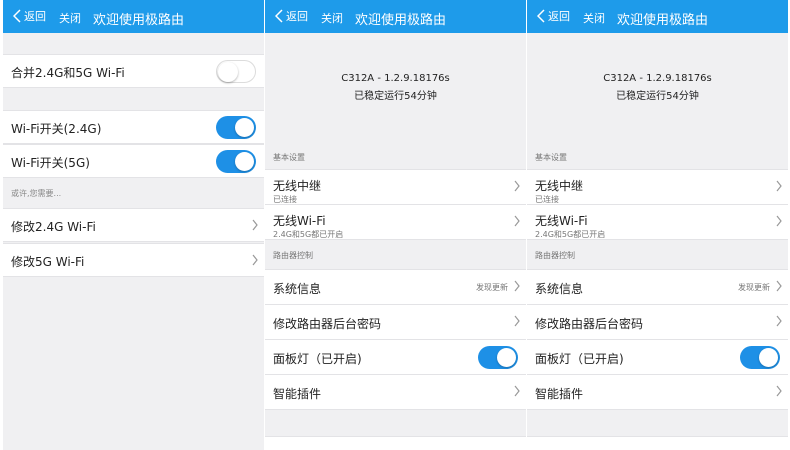 Image resolution: width=790 pixels, height=450 pixels. What do you see at coordinates (133, 71) in the screenshot?
I see `merge-wifi-row: 合并2.4G和5G Wi-Fi` at bounding box center [133, 71].